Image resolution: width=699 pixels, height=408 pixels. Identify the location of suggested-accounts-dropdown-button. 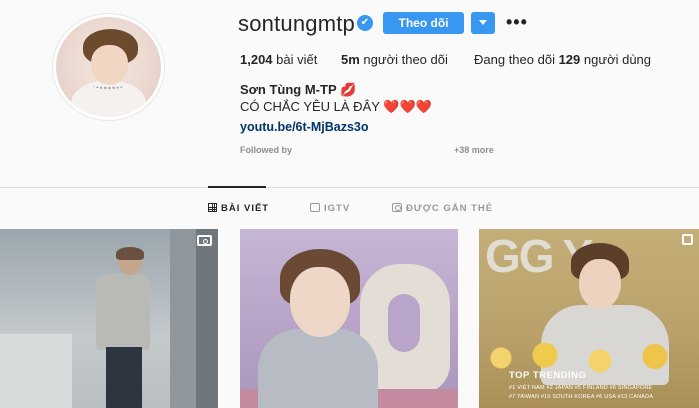
(483, 23).